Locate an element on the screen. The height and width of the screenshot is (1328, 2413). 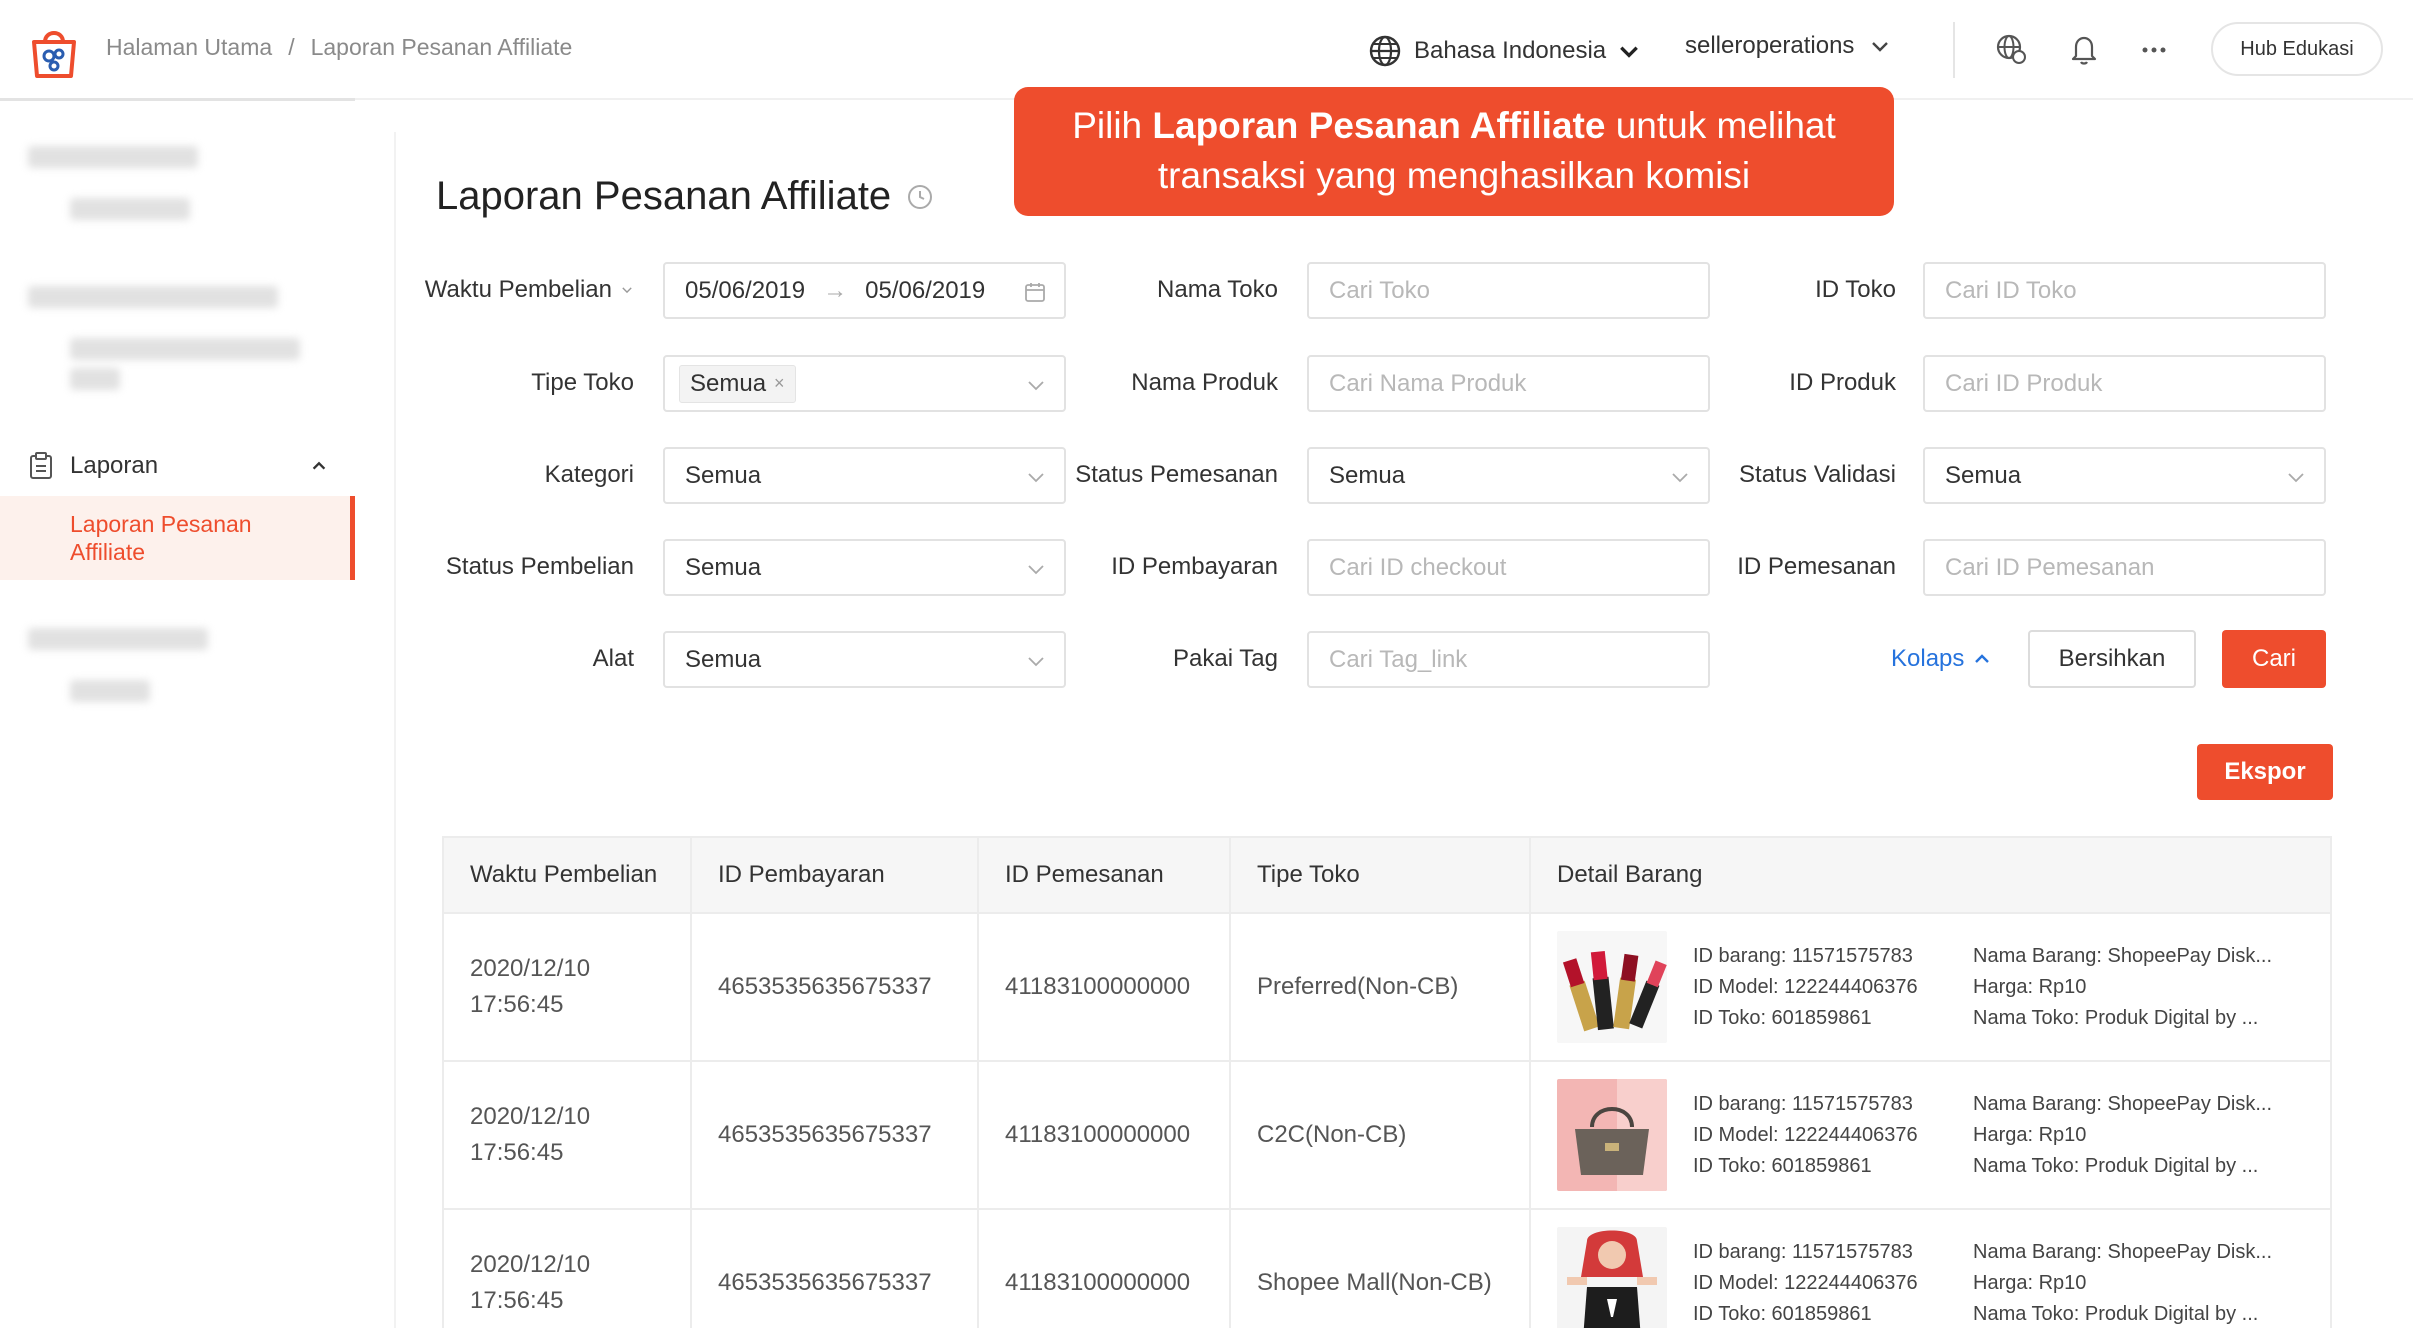
cell-shop-type: Shopee Mall(Non-CB) is located at coordinates (1381, 1269).